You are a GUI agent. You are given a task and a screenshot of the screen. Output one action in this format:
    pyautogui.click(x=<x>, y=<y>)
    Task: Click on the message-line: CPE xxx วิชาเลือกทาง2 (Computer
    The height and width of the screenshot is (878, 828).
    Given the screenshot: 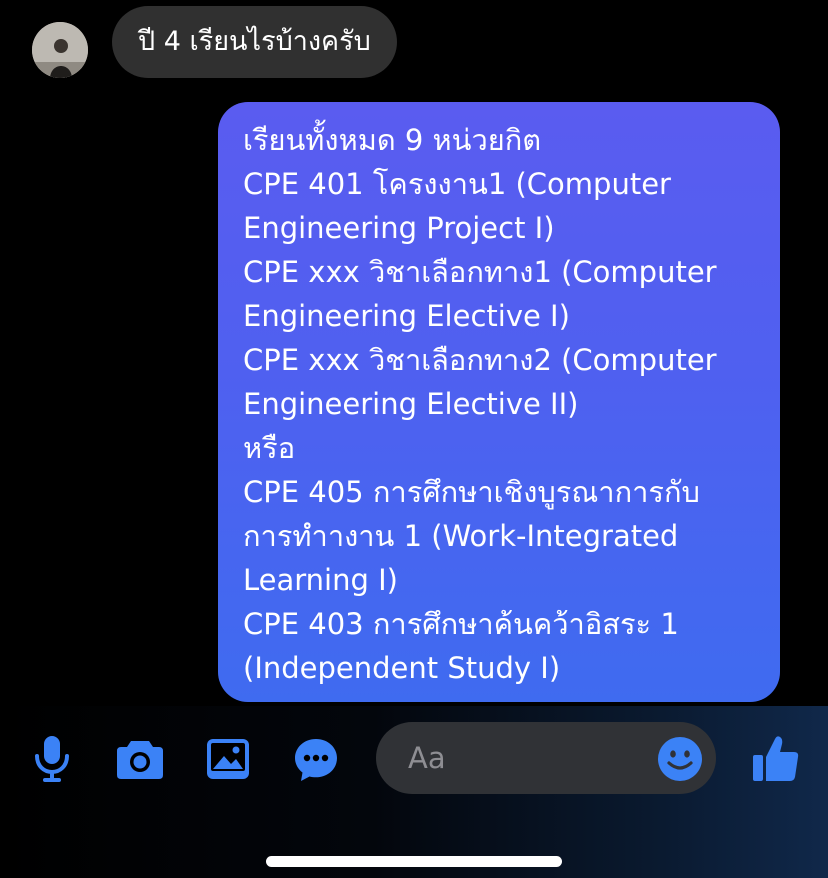 What is the action you would take?
    pyautogui.click(x=480, y=360)
    